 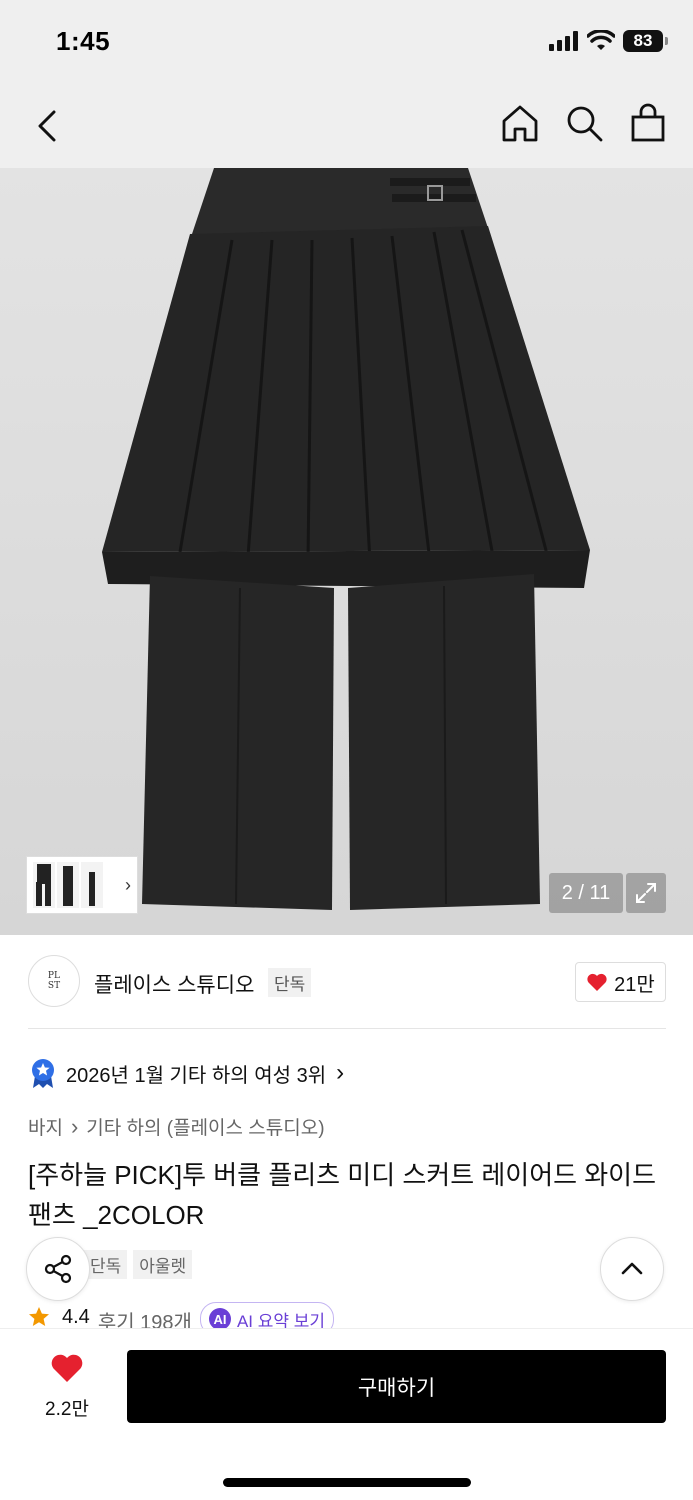 I want to click on status-icons: 83, so click(x=608, y=41).